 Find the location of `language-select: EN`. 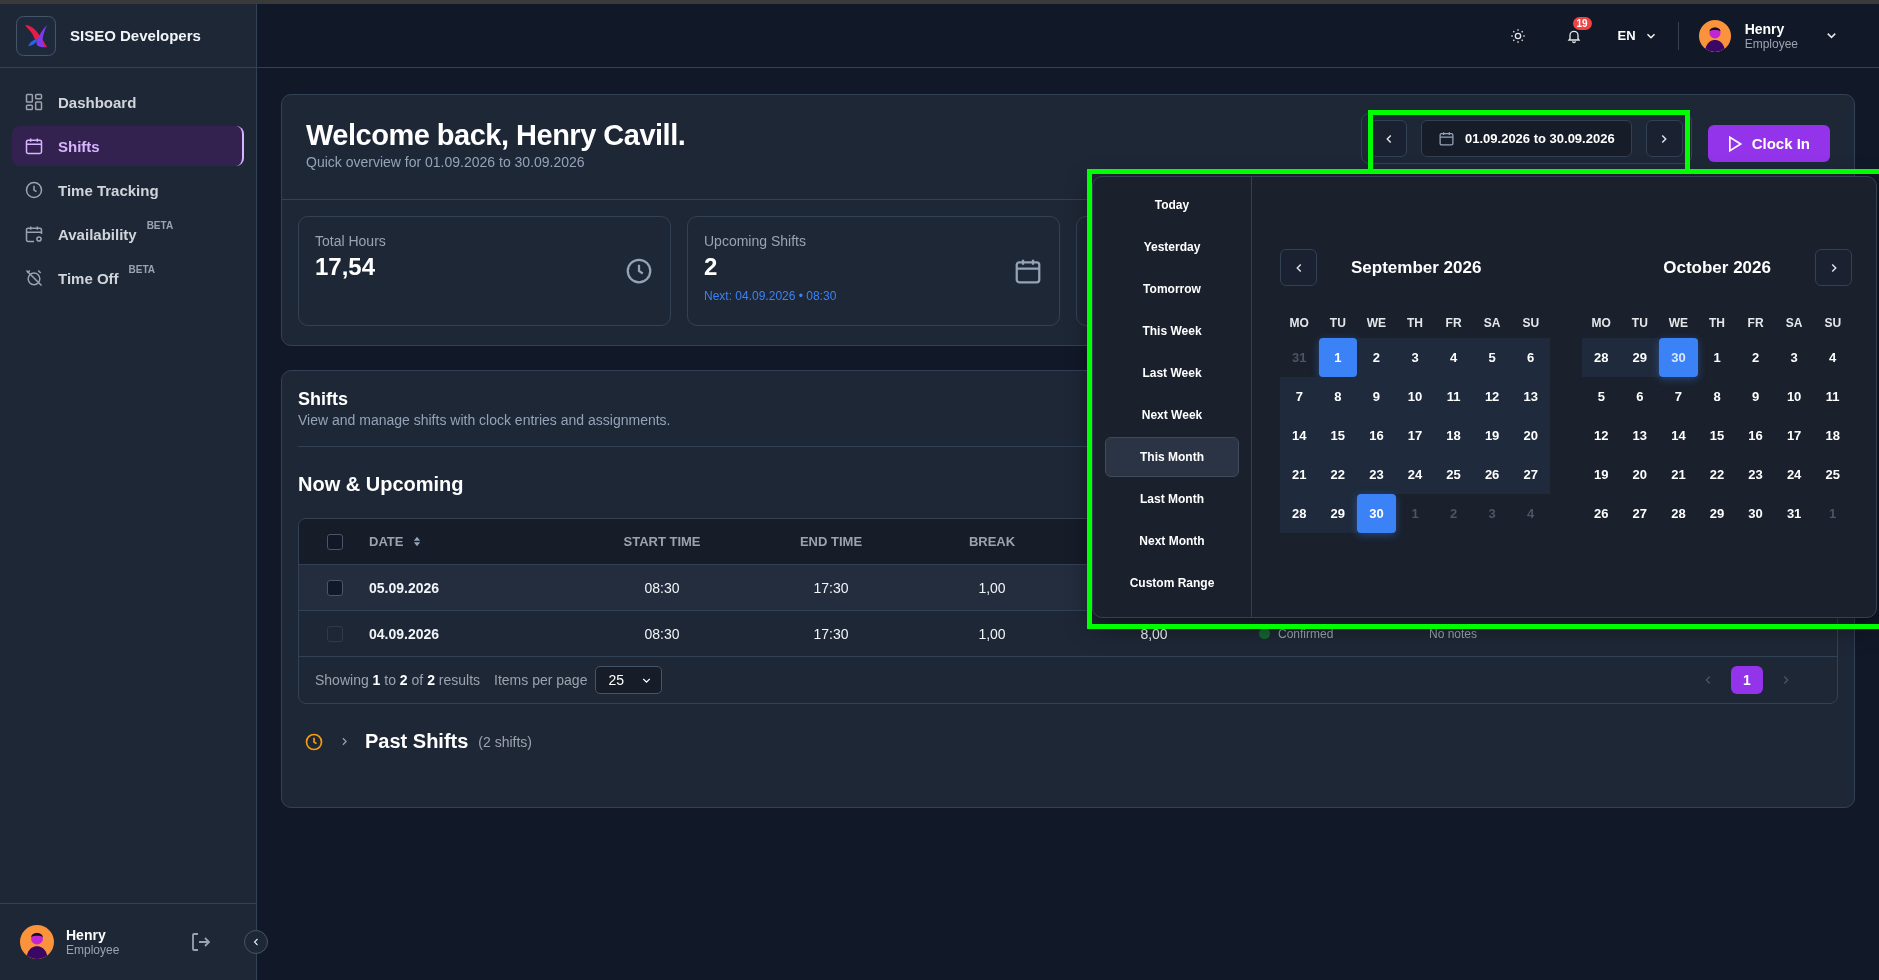

language-select: EN is located at coordinates (1637, 35).